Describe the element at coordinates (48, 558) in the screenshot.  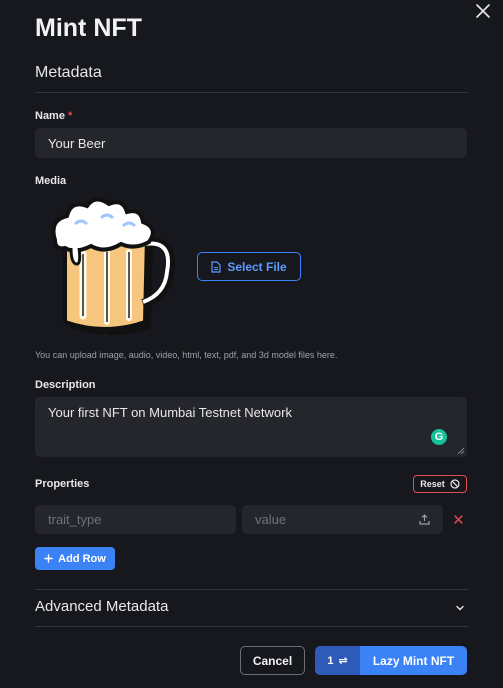
I see `plus-icon` at that location.